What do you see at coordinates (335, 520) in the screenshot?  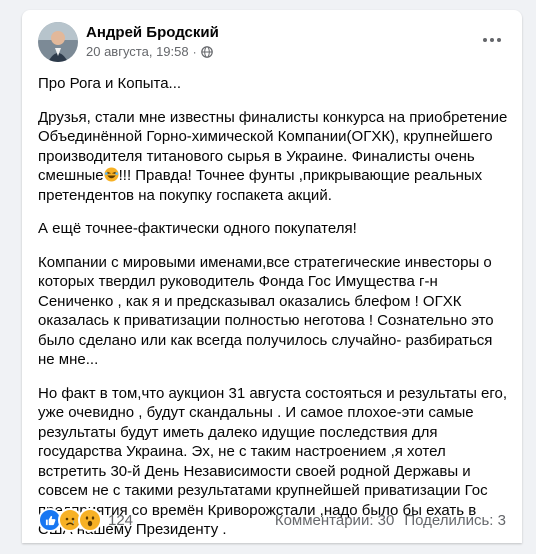 I see `comments-count: Комментарии: 30` at bounding box center [335, 520].